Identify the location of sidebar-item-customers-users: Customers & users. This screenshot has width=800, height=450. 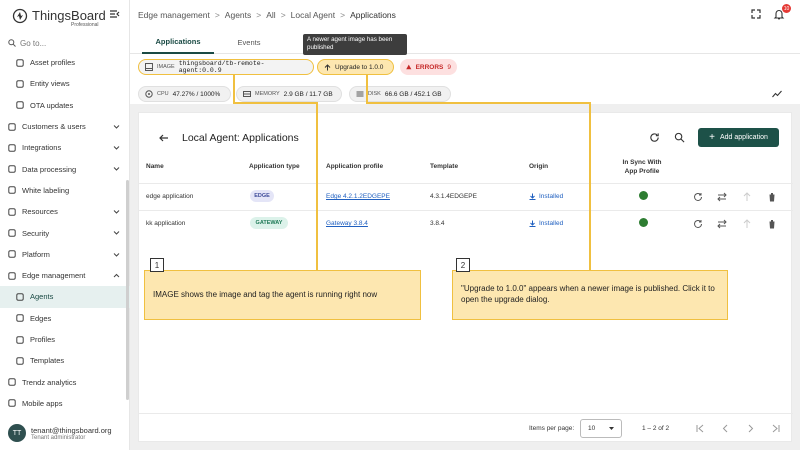
(65, 126).